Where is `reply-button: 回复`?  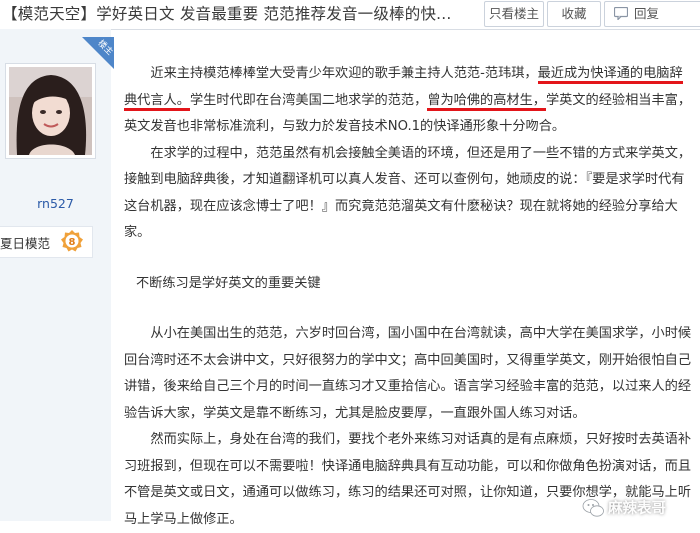
reply-button: 回复 is located at coordinates (652, 14).